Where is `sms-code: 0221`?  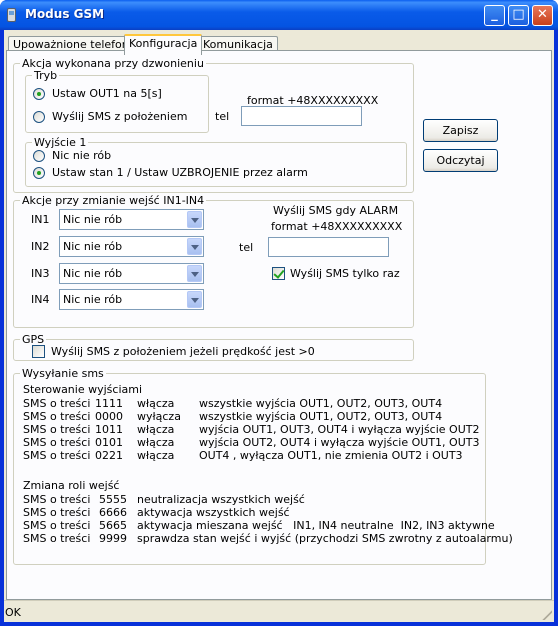 sms-code: 0221 is located at coordinates (109, 455).